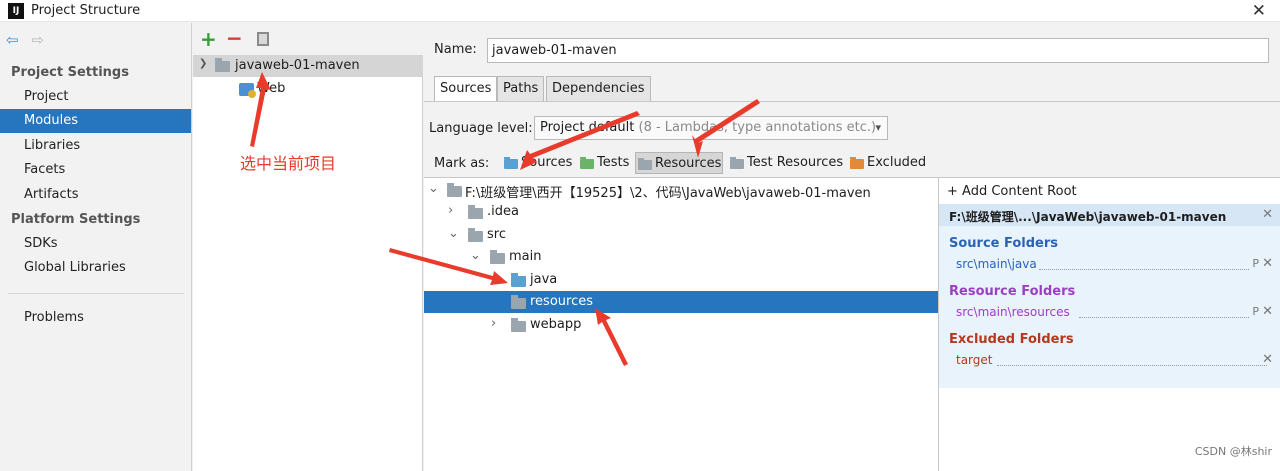 The width and height of the screenshot is (1280, 471). I want to click on language-level-value: Project default, so click(587, 127).